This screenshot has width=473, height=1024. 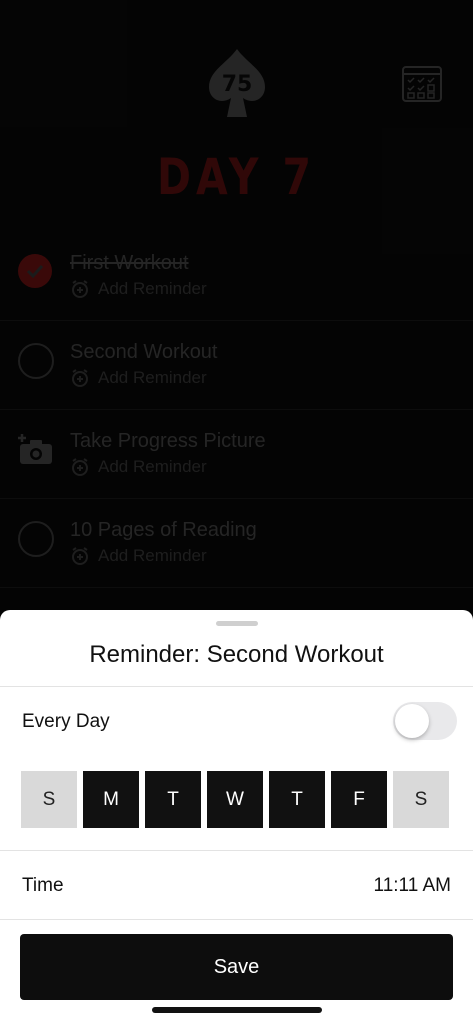 I want to click on home-indicator, so click(x=237, y=1010).